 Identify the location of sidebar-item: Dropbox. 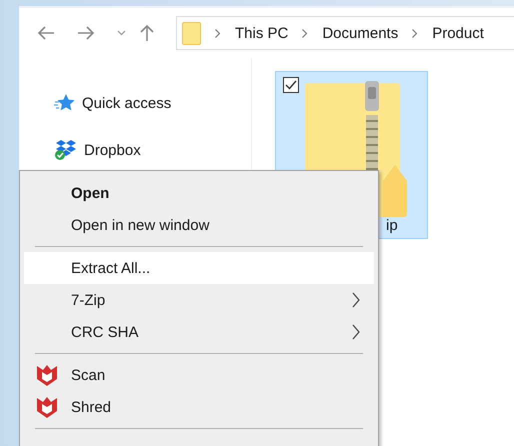
(112, 150).